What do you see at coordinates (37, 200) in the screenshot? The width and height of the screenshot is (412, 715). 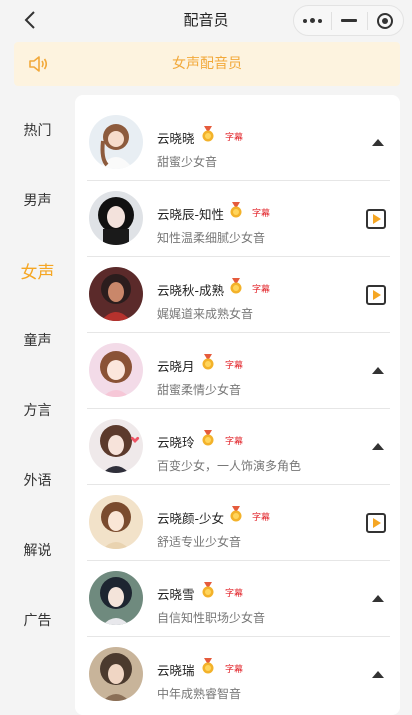 I see `sidebar-item-male: 男声` at bounding box center [37, 200].